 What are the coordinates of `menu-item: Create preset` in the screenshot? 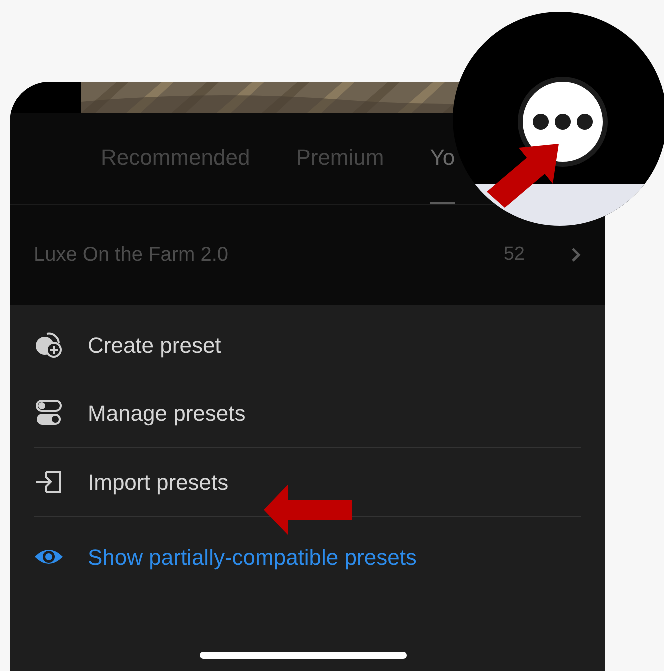 It's located at (307, 345).